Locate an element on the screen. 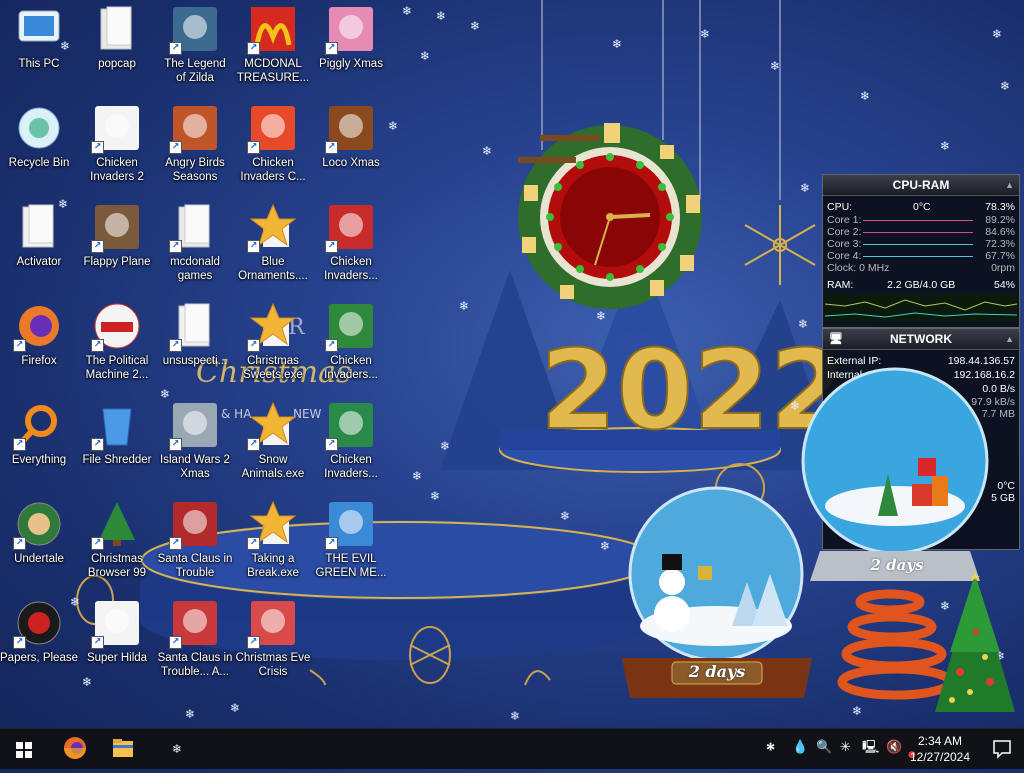 This screenshot has width=1024, height=773. desktop-icon-taking-a-break: ↗ Taking a Break.exe is located at coordinates (273, 545).